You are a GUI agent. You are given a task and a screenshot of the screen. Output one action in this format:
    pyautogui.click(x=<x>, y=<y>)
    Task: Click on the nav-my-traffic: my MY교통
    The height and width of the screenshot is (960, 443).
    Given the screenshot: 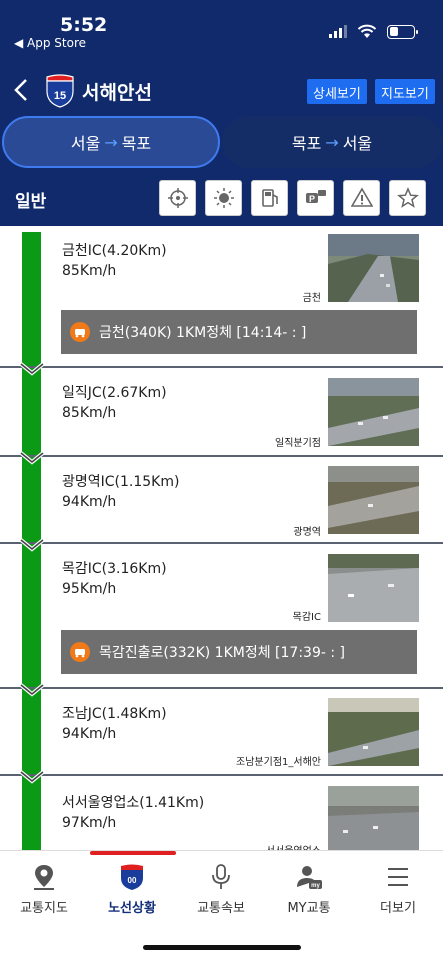 What is the action you would take?
    pyautogui.click(x=309, y=889)
    